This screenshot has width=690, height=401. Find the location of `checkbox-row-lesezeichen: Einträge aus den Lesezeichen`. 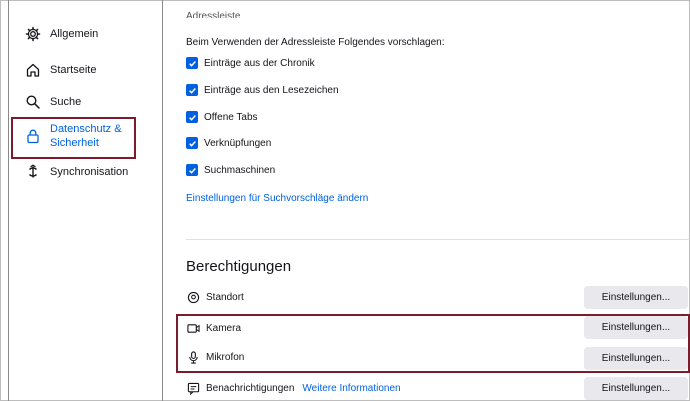

checkbox-row-lesezeichen: Einträge aus den Lesezeichen is located at coordinates (262, 90).